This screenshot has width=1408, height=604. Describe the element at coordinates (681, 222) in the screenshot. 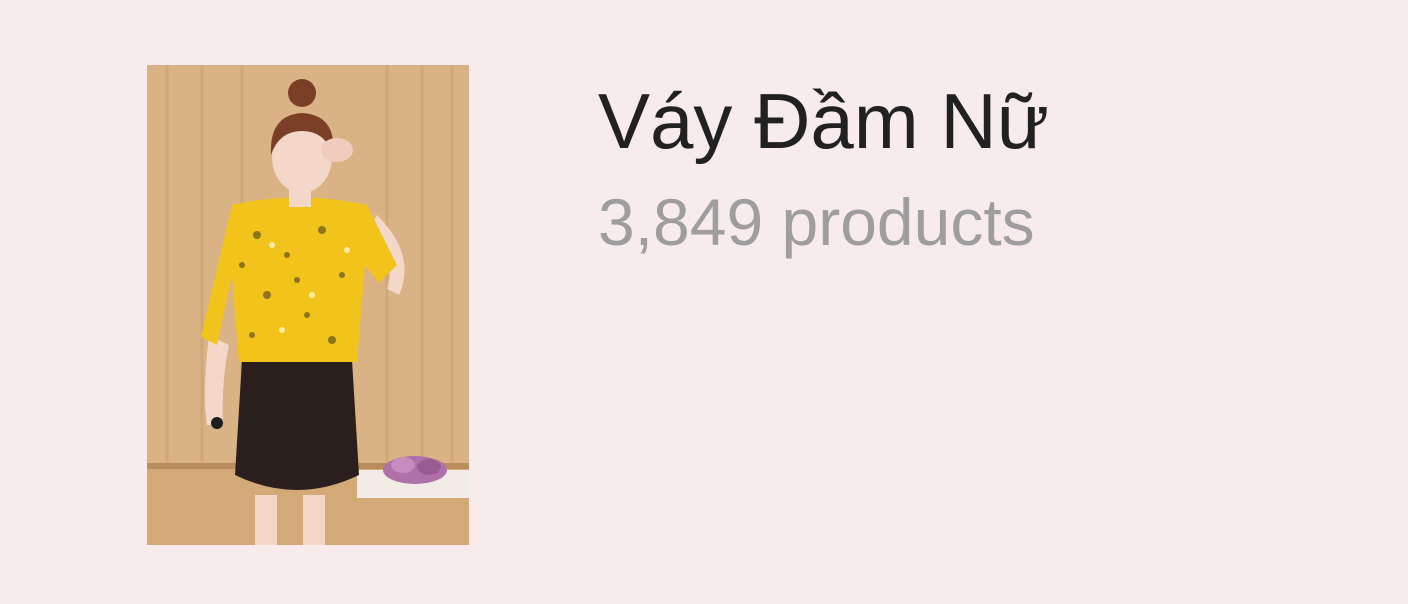

I see `product-count-value: 3,849` at that location.